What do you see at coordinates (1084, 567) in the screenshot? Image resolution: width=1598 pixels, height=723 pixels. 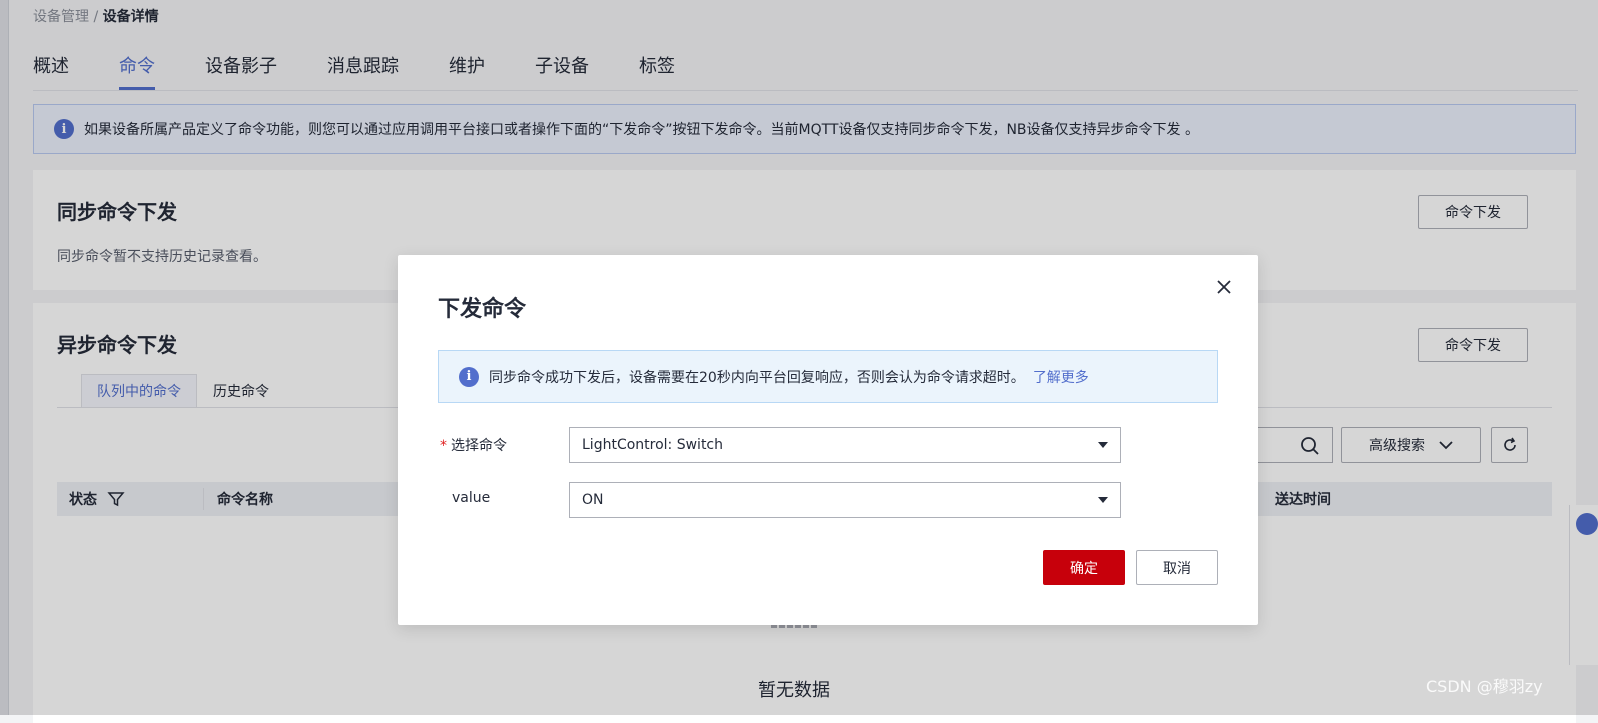 I see `confirm-button: 确定` at bounding box center [1084, 567].